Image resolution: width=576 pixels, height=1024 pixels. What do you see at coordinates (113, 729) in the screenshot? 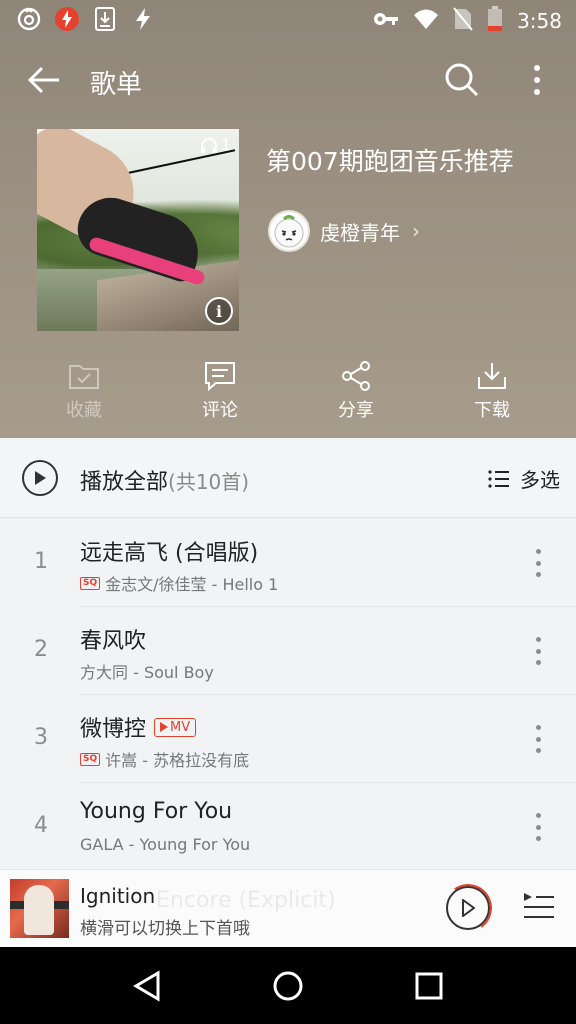
I see `song-title: 微博控` at bounding box center [113, 729].